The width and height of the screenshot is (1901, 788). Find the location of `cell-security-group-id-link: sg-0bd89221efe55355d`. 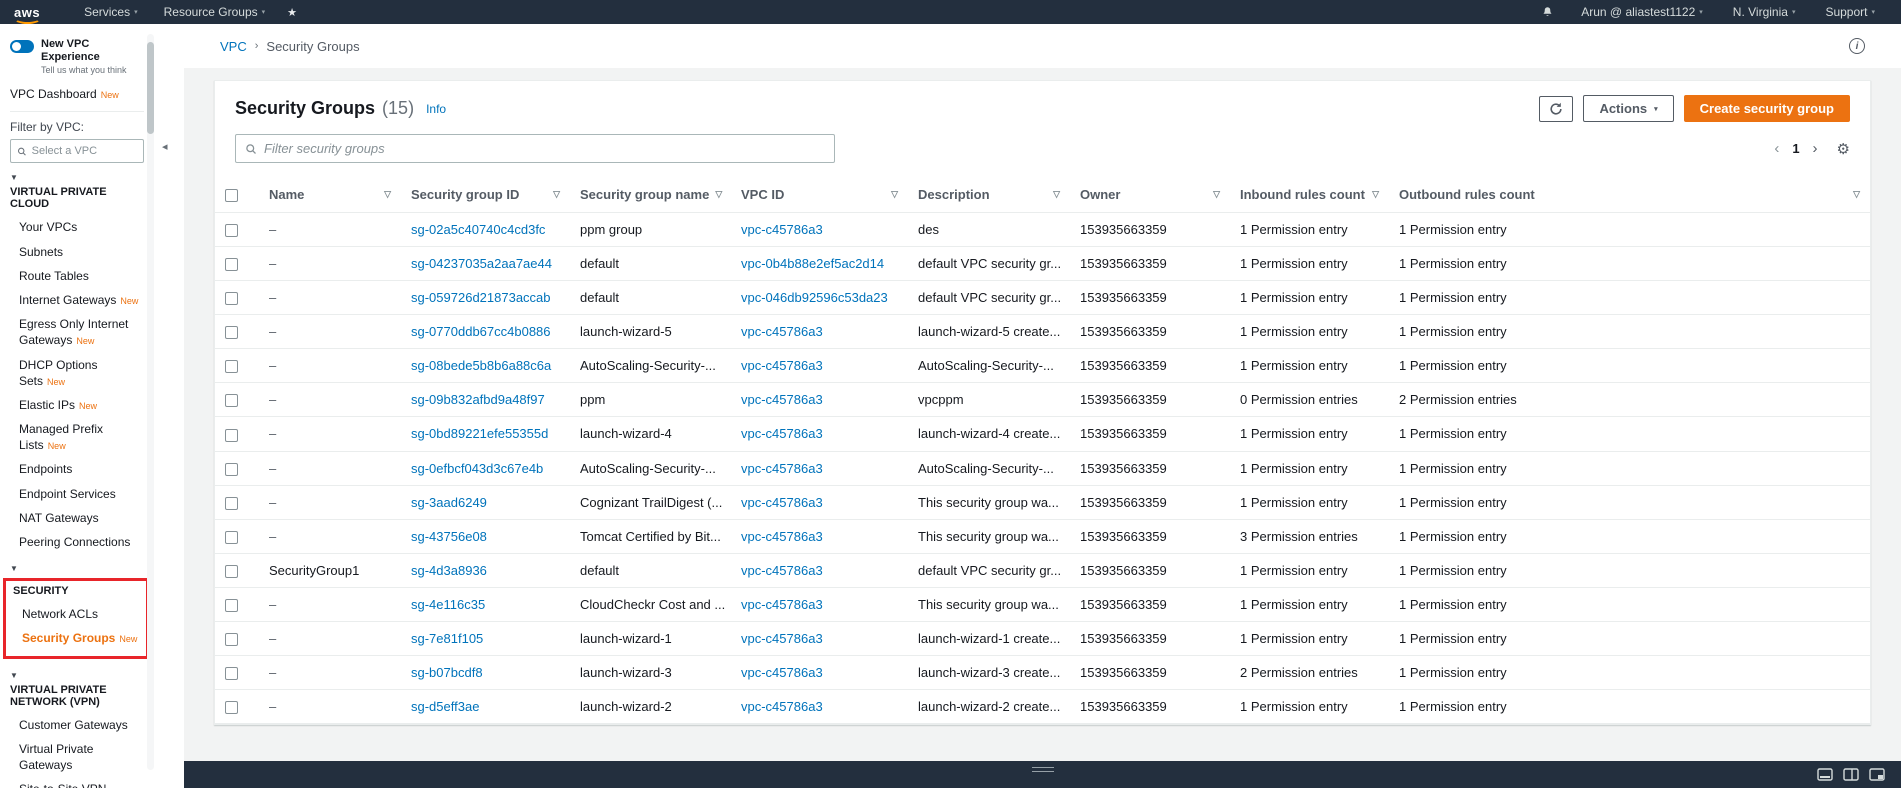

cell-security-group-id-link: sg-0bd89221efe55355d is located at coordinates (479, 433).